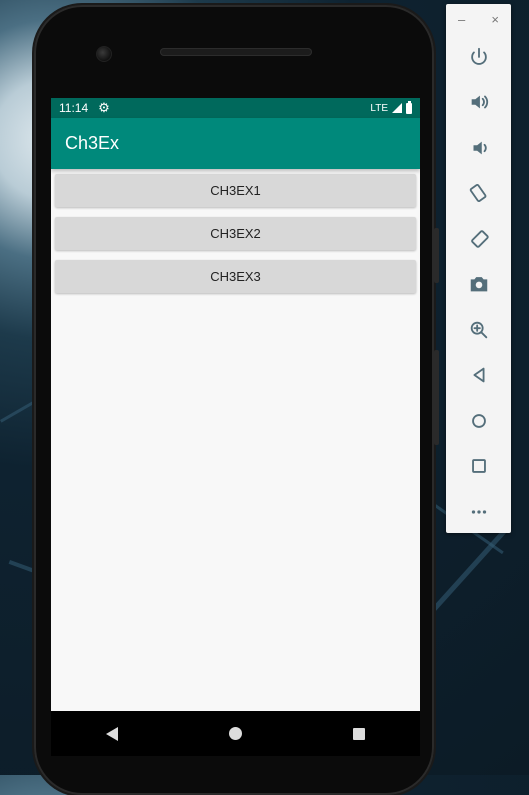 Image resolution: width=529 pixels, height=795 pixels. I want to click on status-time: 11:14, so click(74, 108).